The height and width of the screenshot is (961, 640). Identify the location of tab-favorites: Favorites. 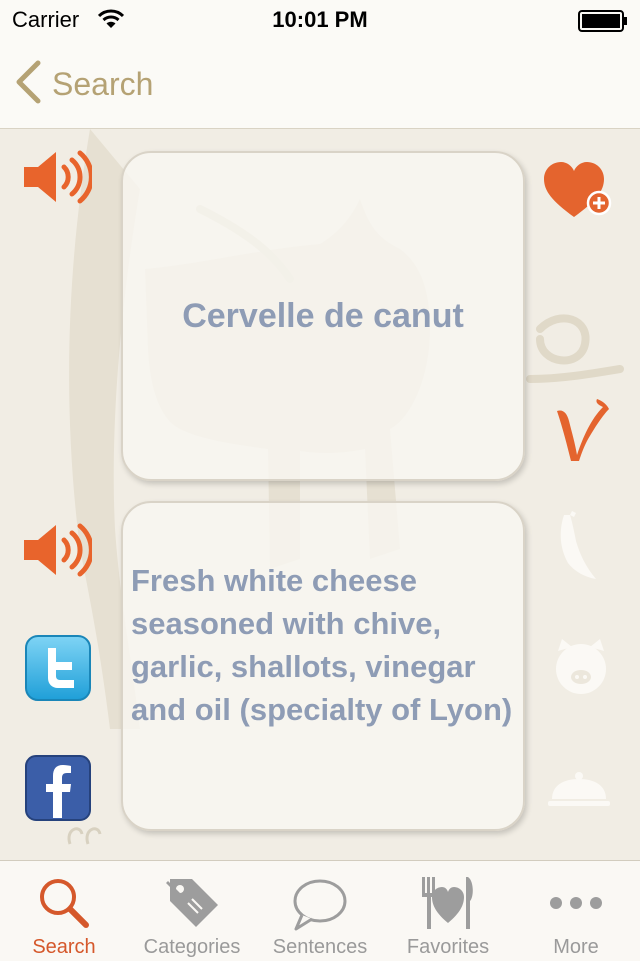
(448, 911).